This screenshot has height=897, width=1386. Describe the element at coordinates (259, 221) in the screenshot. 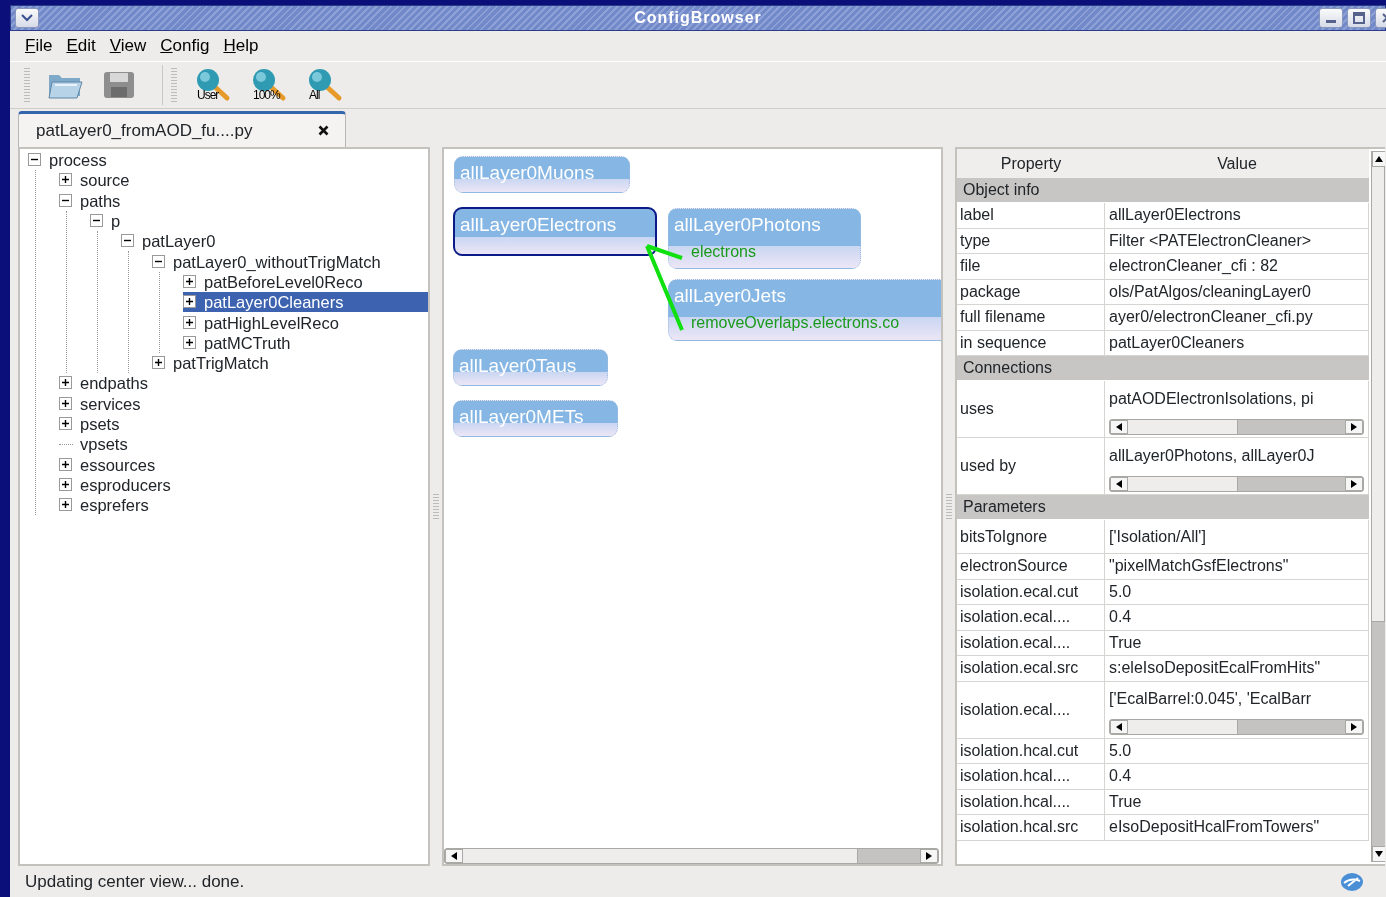

I see `tree-item: p` at that location.